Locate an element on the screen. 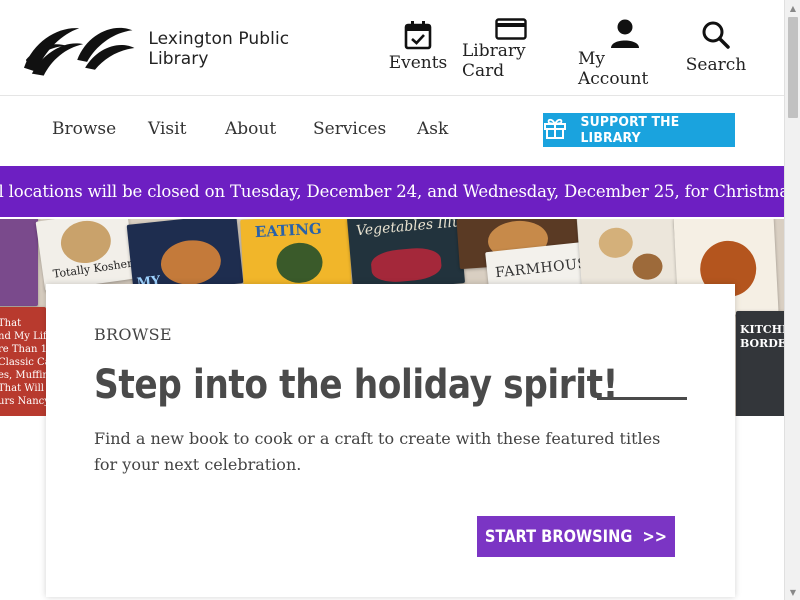  nav-item-browse: Browse is located at coordinates (84, 129).